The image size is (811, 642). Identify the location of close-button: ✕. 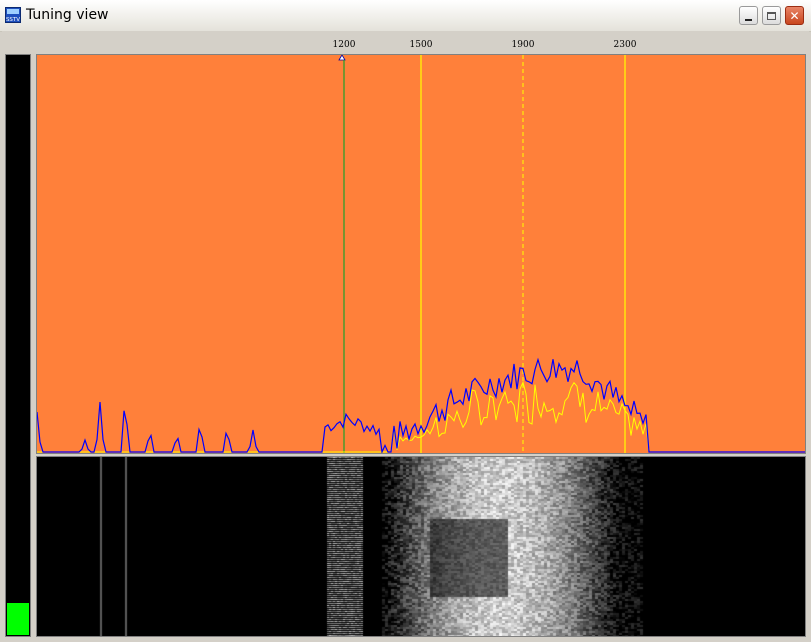
(794, 15).